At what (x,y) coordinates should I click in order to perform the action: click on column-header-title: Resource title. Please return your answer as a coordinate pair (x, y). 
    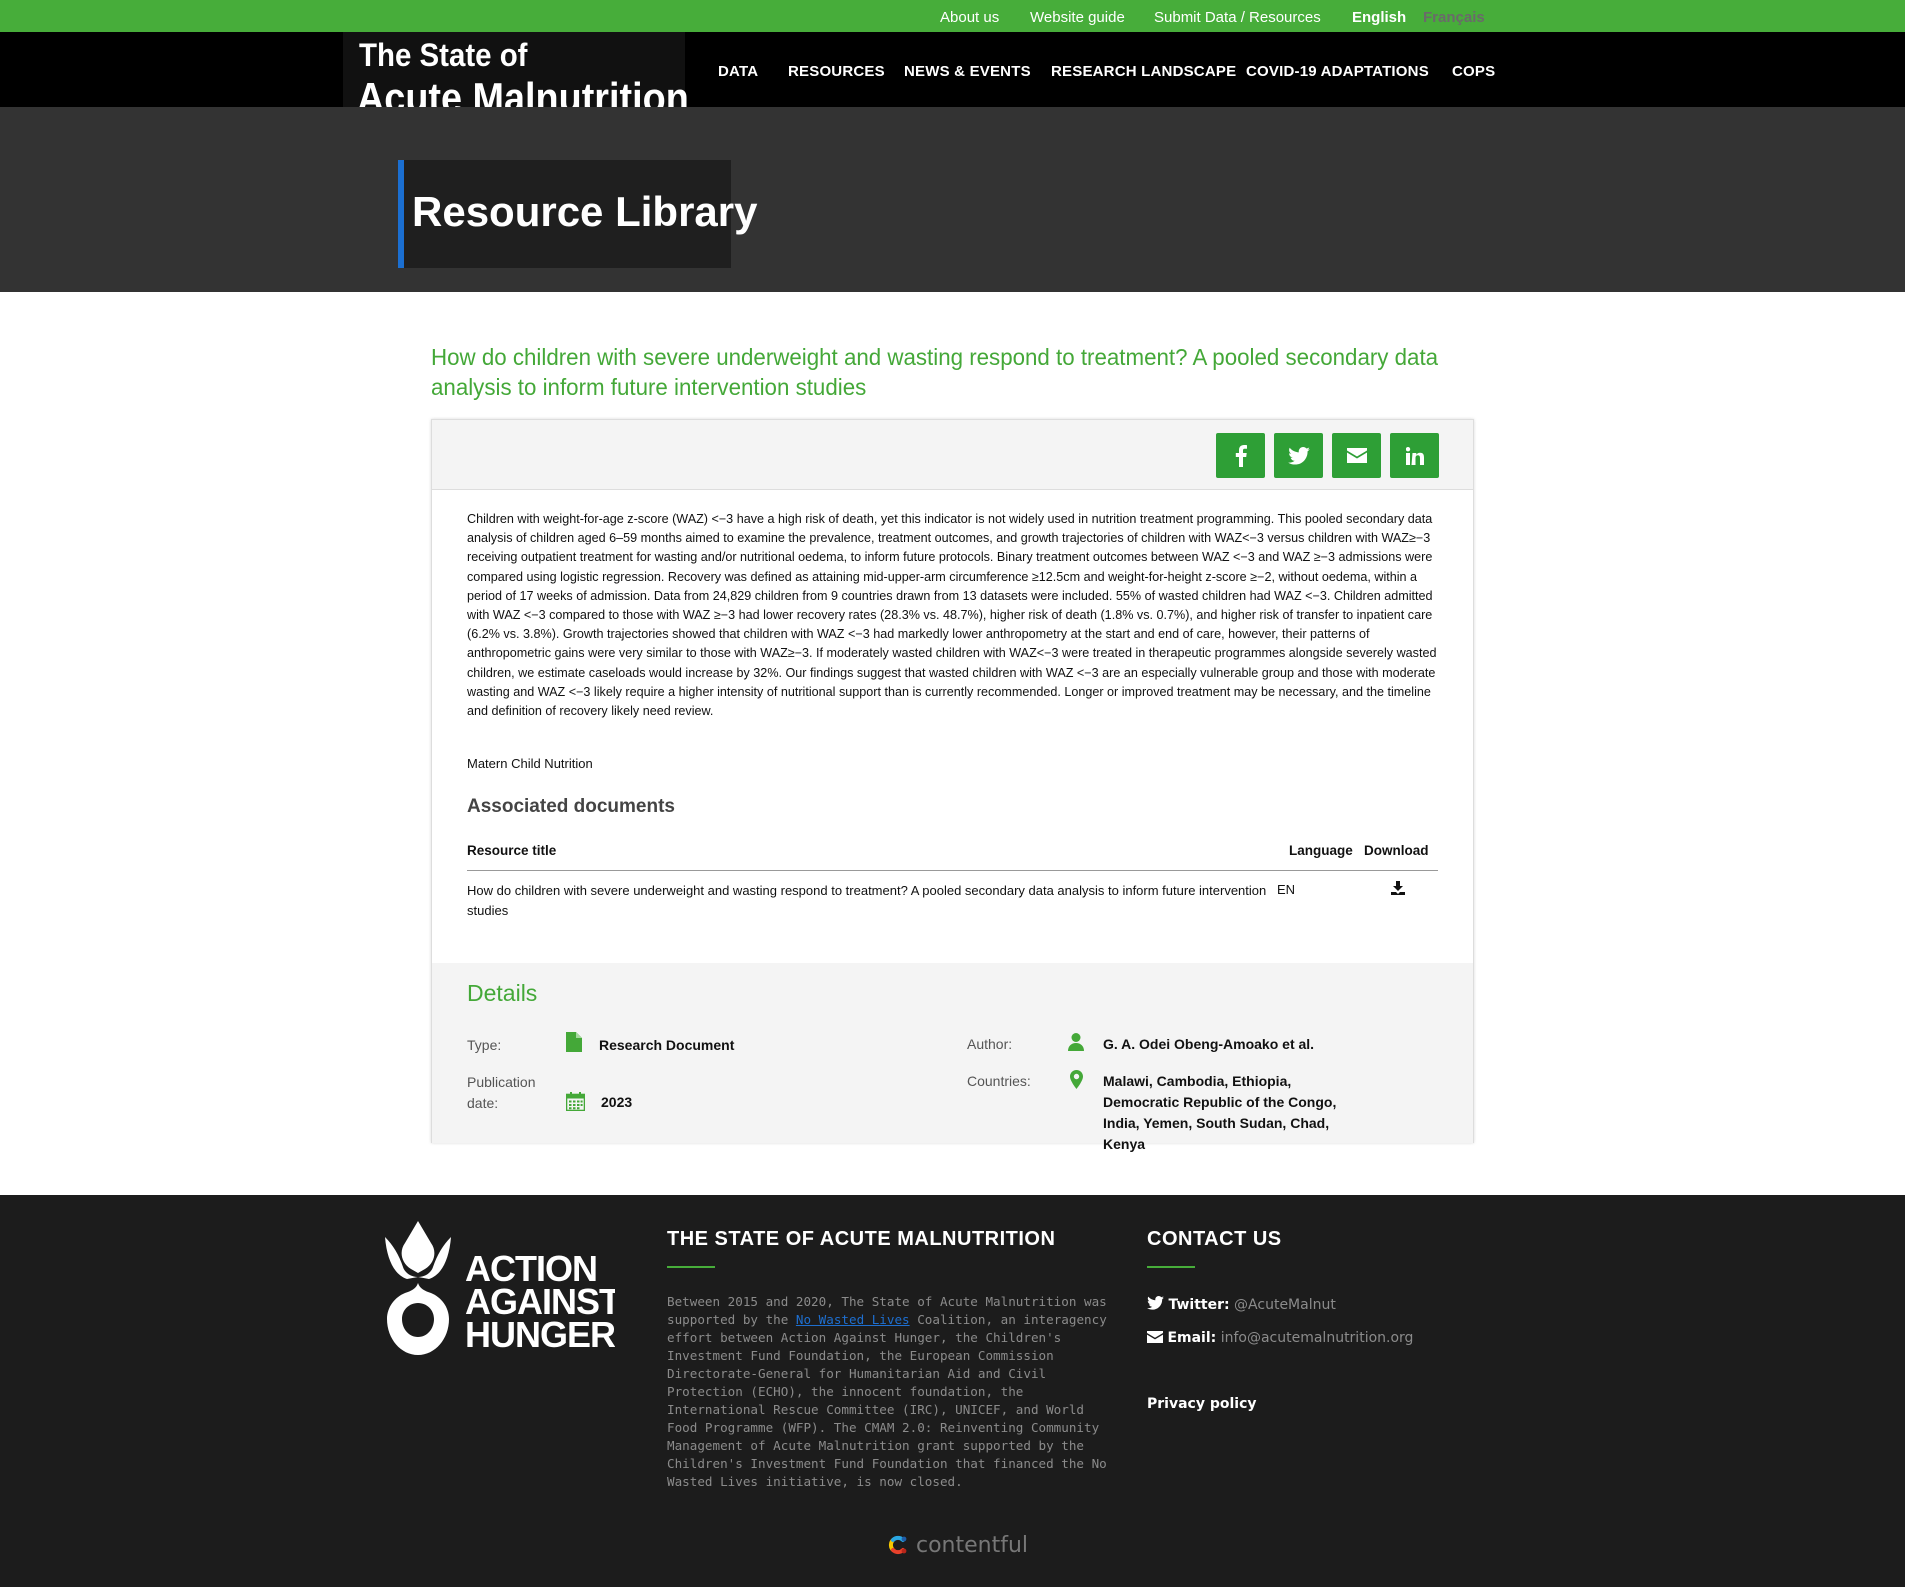
    Looking at the image, I should click on (512, 850).